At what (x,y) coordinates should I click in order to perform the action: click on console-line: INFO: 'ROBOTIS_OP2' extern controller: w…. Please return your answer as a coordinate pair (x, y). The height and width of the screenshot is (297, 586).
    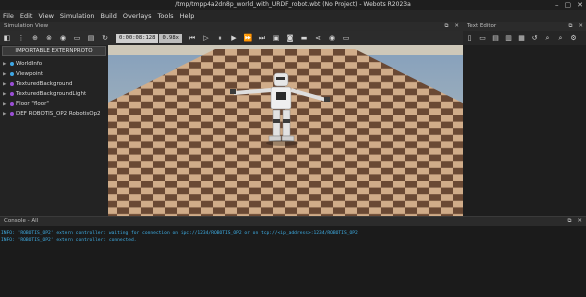
    Looking at the image, I should click on (179, 233).